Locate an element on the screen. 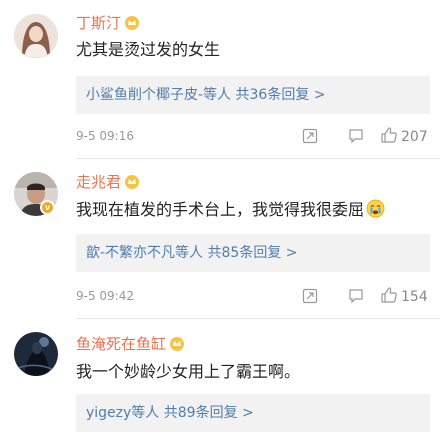 This screenshot has height=447, width=440. username: 走兆君 is located at coordinates (108, 182).